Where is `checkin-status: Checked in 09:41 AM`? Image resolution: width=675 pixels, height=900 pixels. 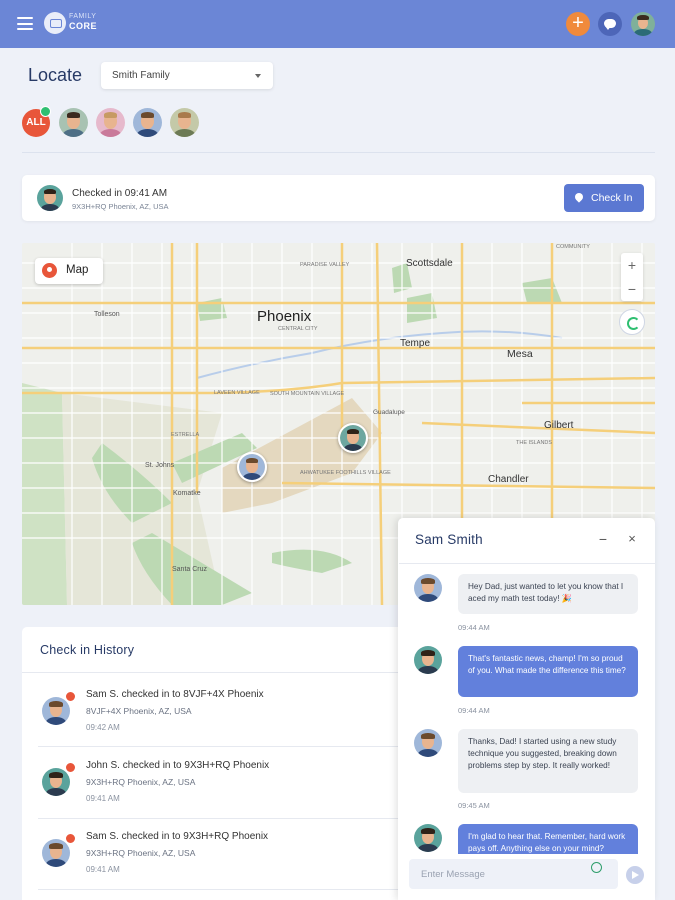
checkin-status: Checked in 09:41 AM is located at coordinates (120, 193).